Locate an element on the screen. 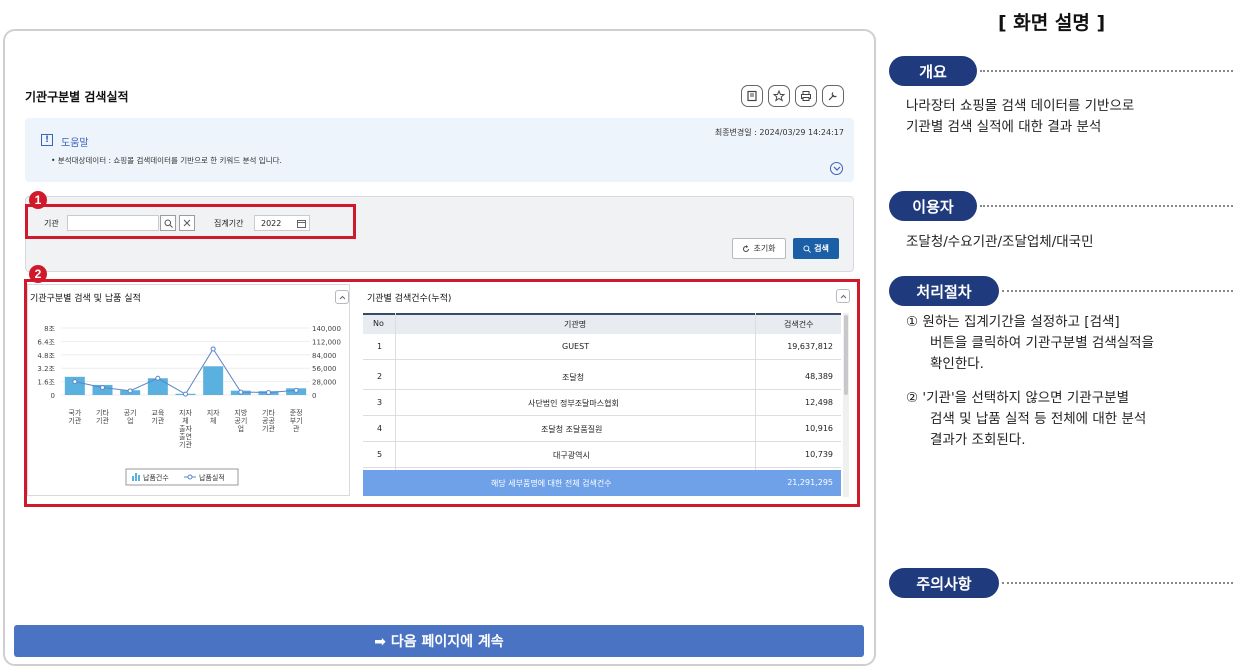  header-search-count: 검색건수 is located at coordinates (799, 324).